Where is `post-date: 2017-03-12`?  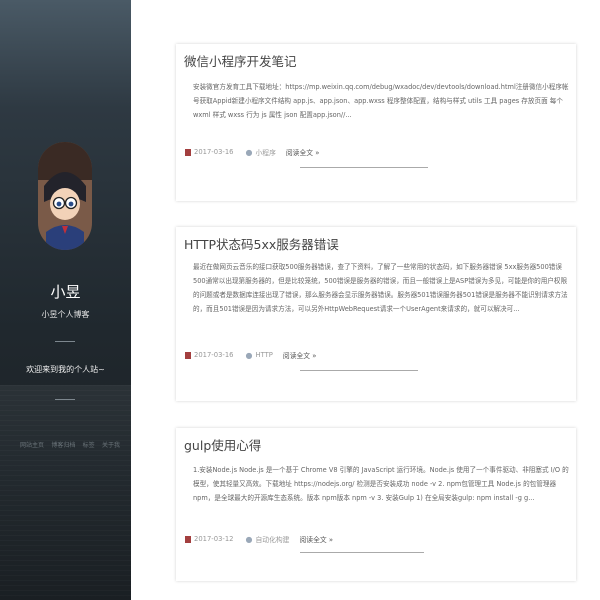 post-date: 2017-03-12 is located at coordinates (214, 539).